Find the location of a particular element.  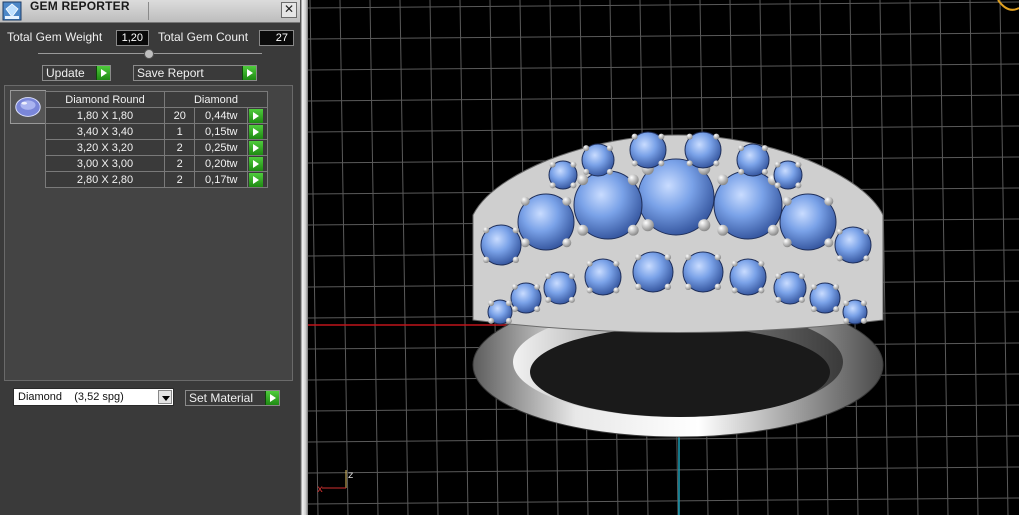

material-dropdown: Diamond (3,52 spg) is located at coordinates (93, 397).